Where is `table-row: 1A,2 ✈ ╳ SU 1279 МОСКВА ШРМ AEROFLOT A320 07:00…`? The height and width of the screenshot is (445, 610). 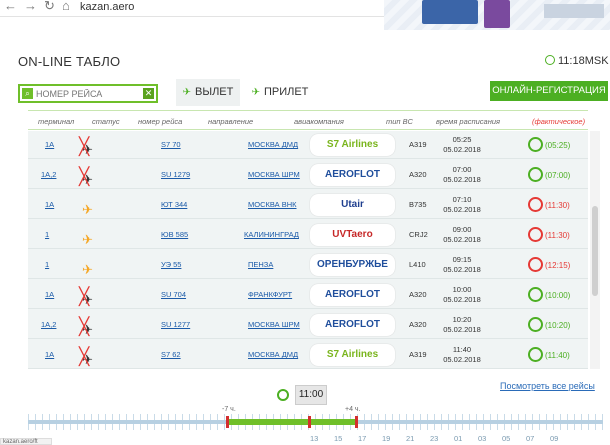 table-row: 1A,2 ✈ ╳ SU 1279 МОСКВА ШРМ AEROFLOT A320 07:00… is located at coordinates (308, 175).